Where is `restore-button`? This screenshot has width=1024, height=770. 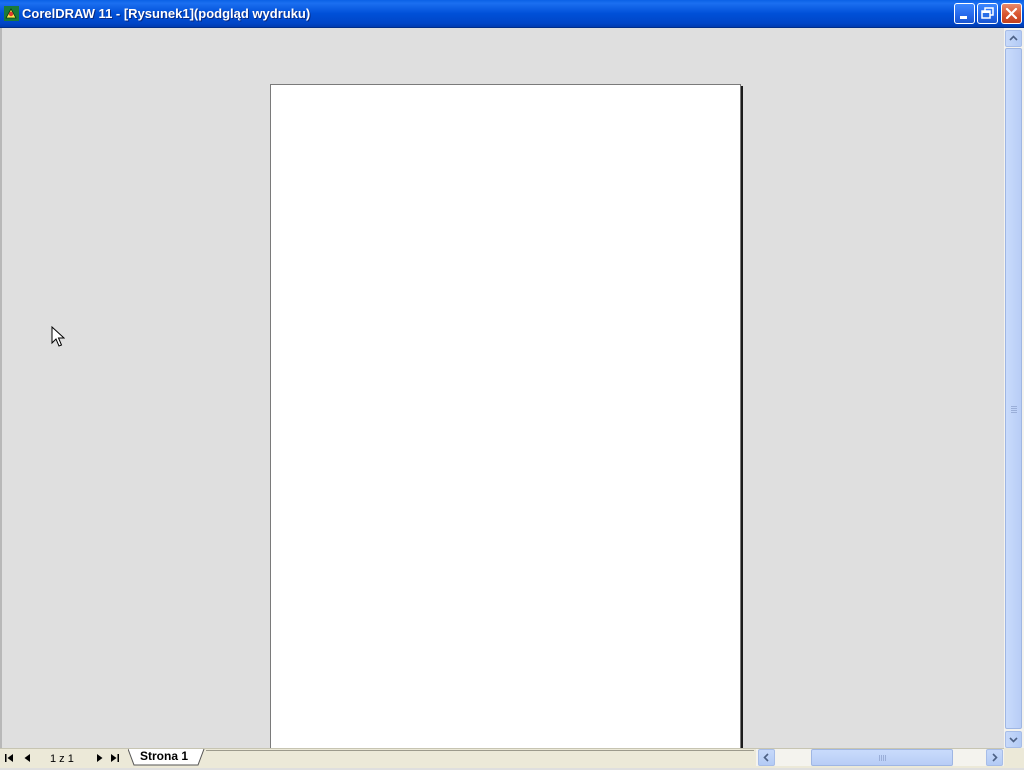
restore-button is located at coordinates (987, 13).